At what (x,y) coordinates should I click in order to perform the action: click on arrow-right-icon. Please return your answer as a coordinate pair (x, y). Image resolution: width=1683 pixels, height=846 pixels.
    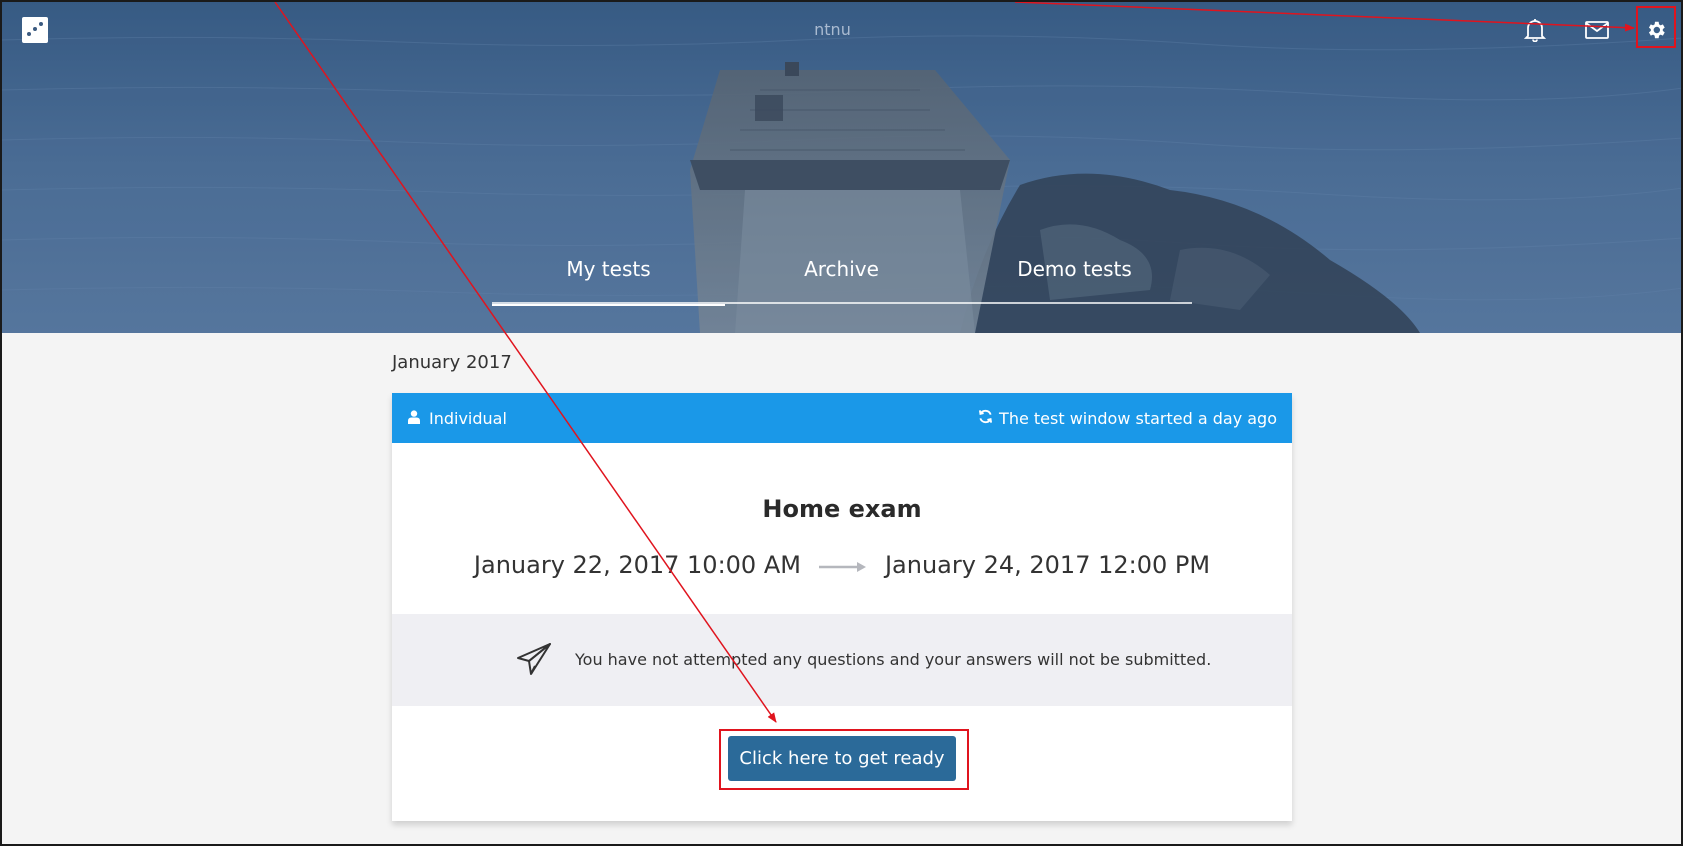
    Looking at the image, I should click on (842, 565).